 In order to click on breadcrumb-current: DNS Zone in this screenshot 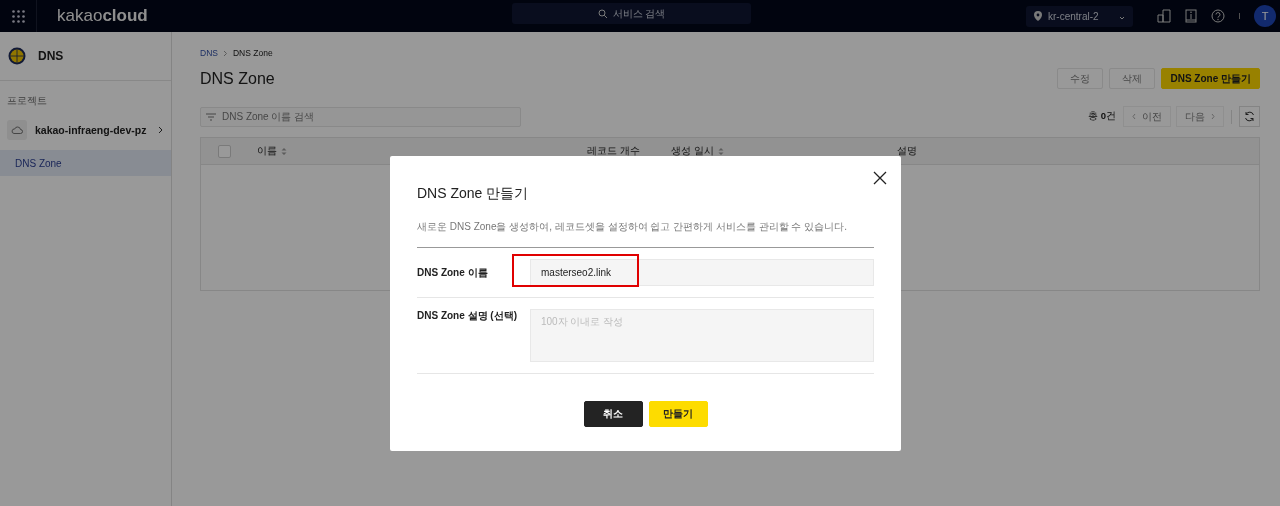, I will do `click(252, 53)`.